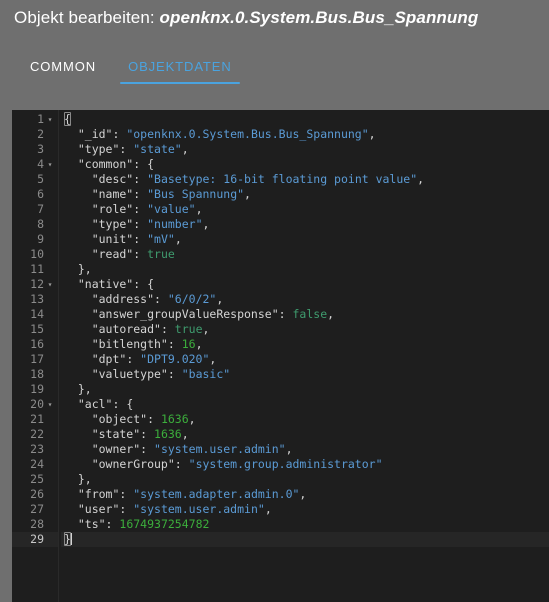 Image resolution: width=549 pixels, height=602 pixels. Describe the element at coordinates (305, 224) in the screenshot. I see `code-line-8: "type": "number",` at that location.